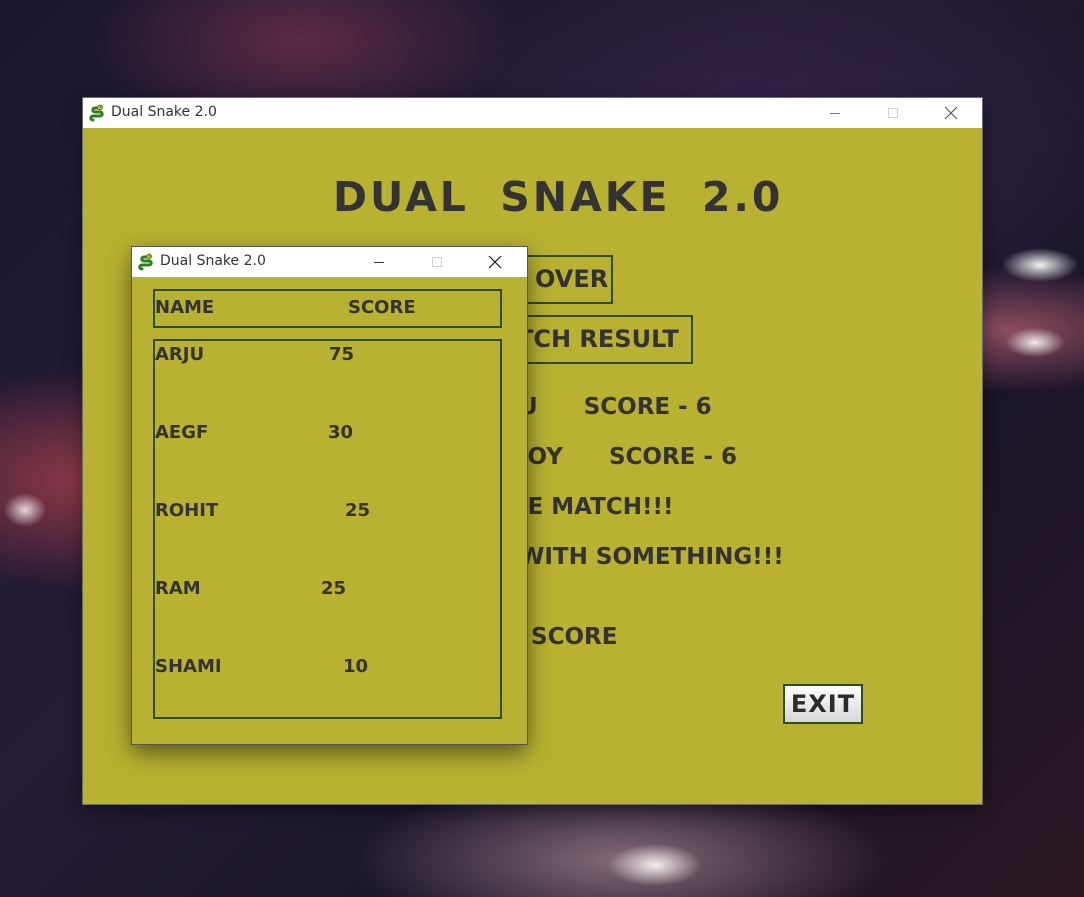 Image resolution: width=1084 pixels, height=897 pixels. I want to click on player-name: ROHIT, so click(187, 510).